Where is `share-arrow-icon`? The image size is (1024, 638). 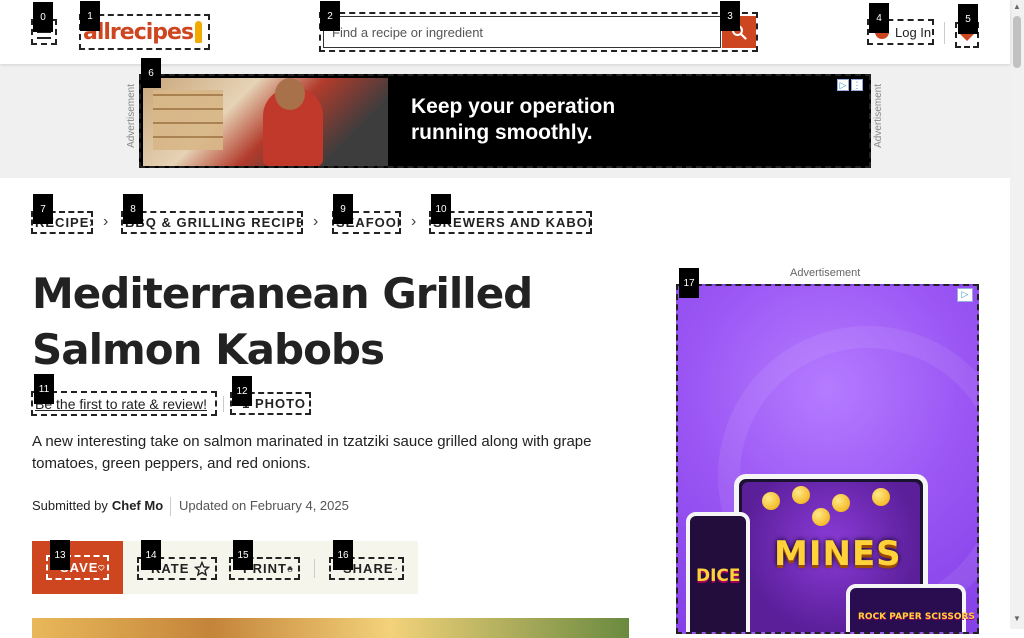 share-arrow-icon is located at coordinates (395, 568).